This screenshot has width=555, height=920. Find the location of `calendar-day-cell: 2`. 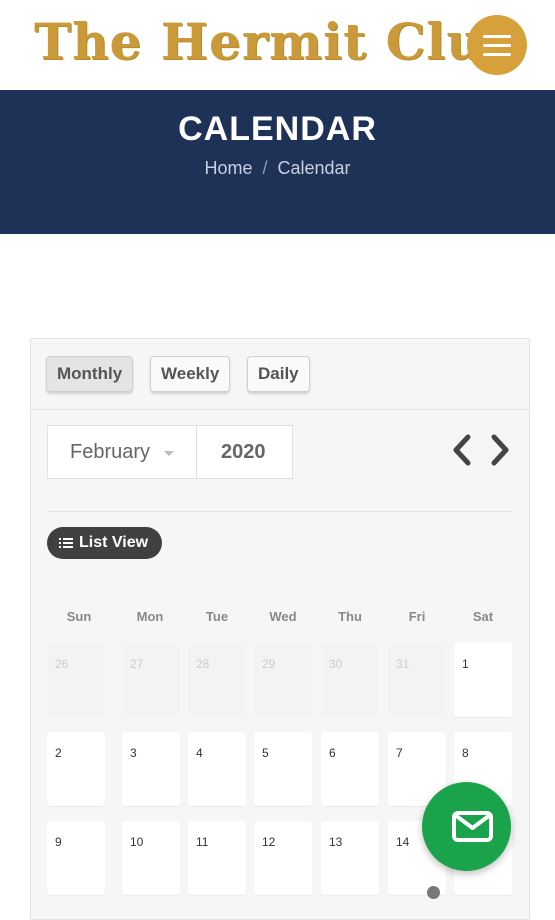

calendar-day-cell: 2 is located at coordinates (76, 769).